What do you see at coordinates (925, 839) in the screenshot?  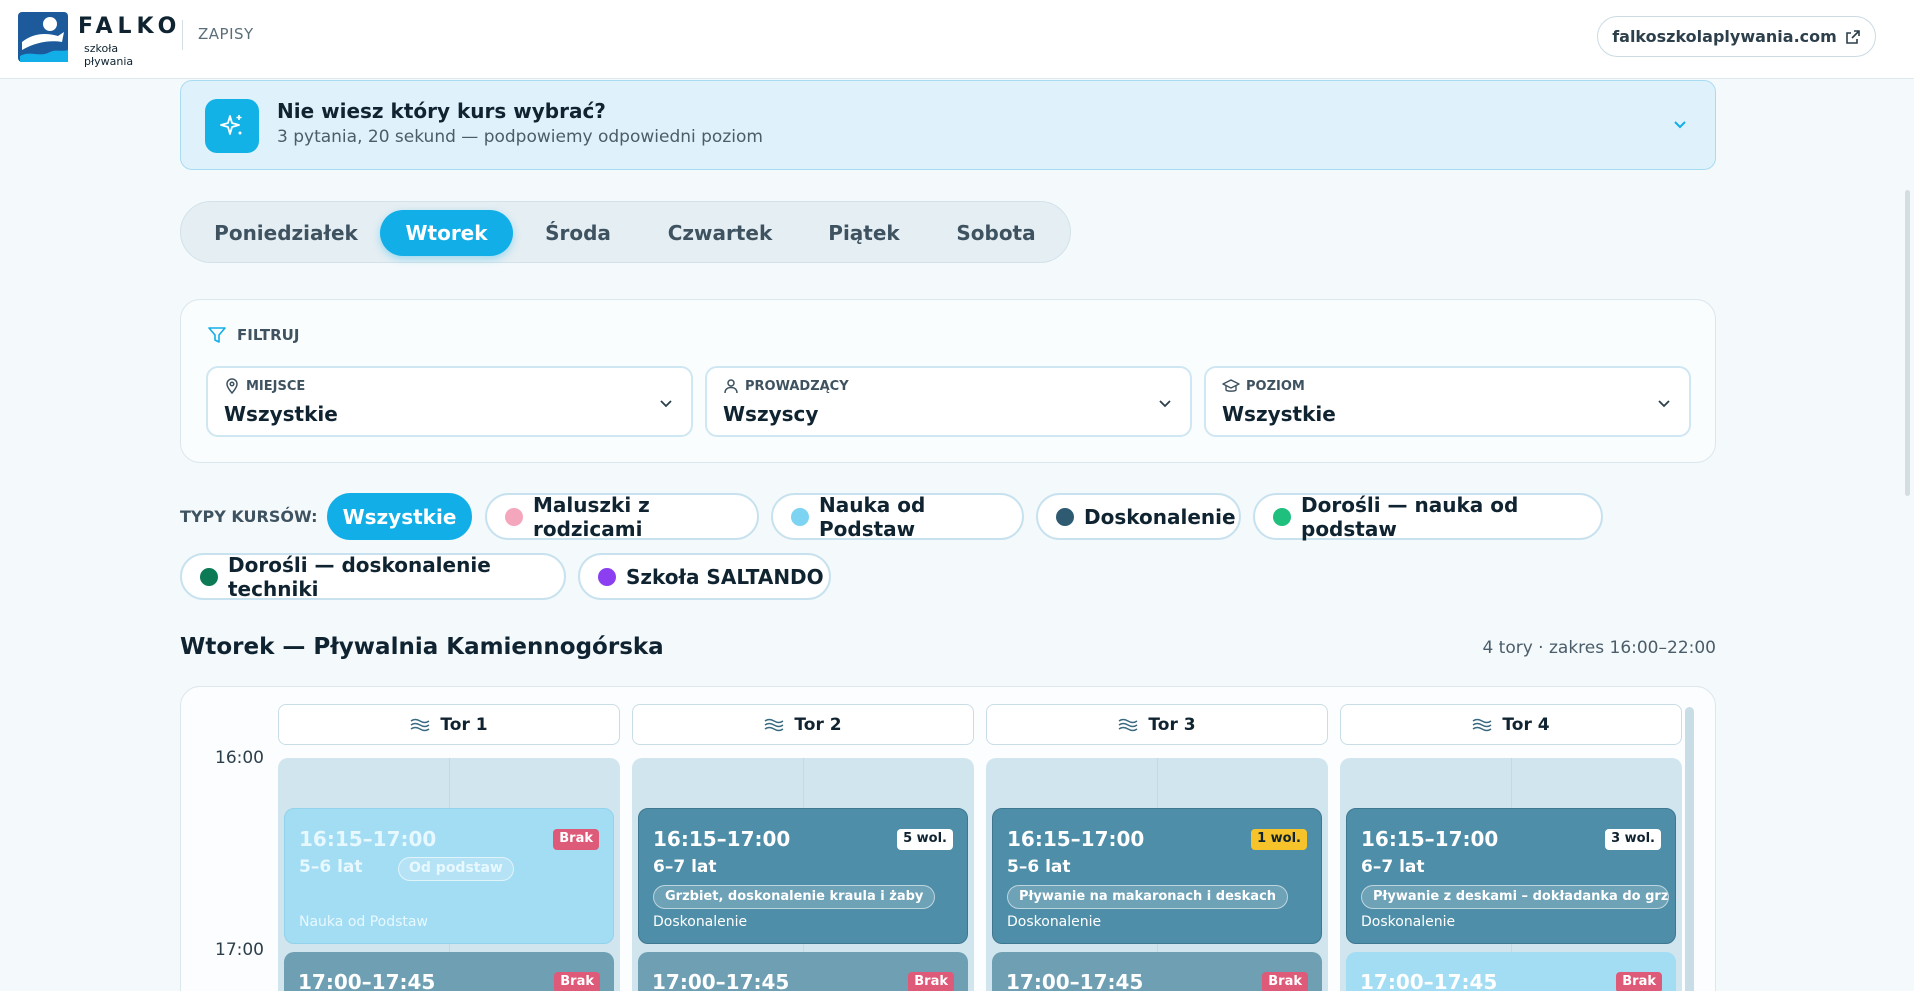 I see `availability-badge: 5 wol.` at bounding box center [925, 839].